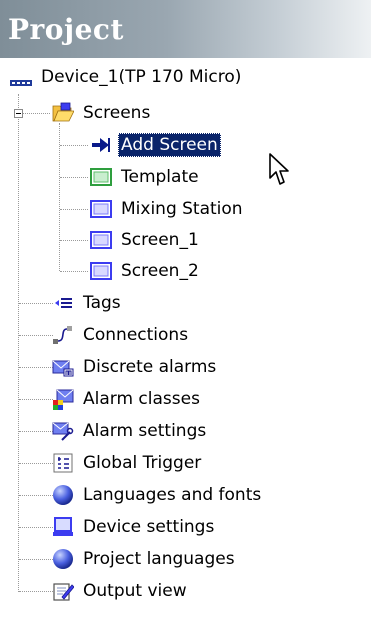 Image resolution: width=371 pixels, height=617 pixels. I want to click on tree-item-label: Alarm classes, so click(141, 399).